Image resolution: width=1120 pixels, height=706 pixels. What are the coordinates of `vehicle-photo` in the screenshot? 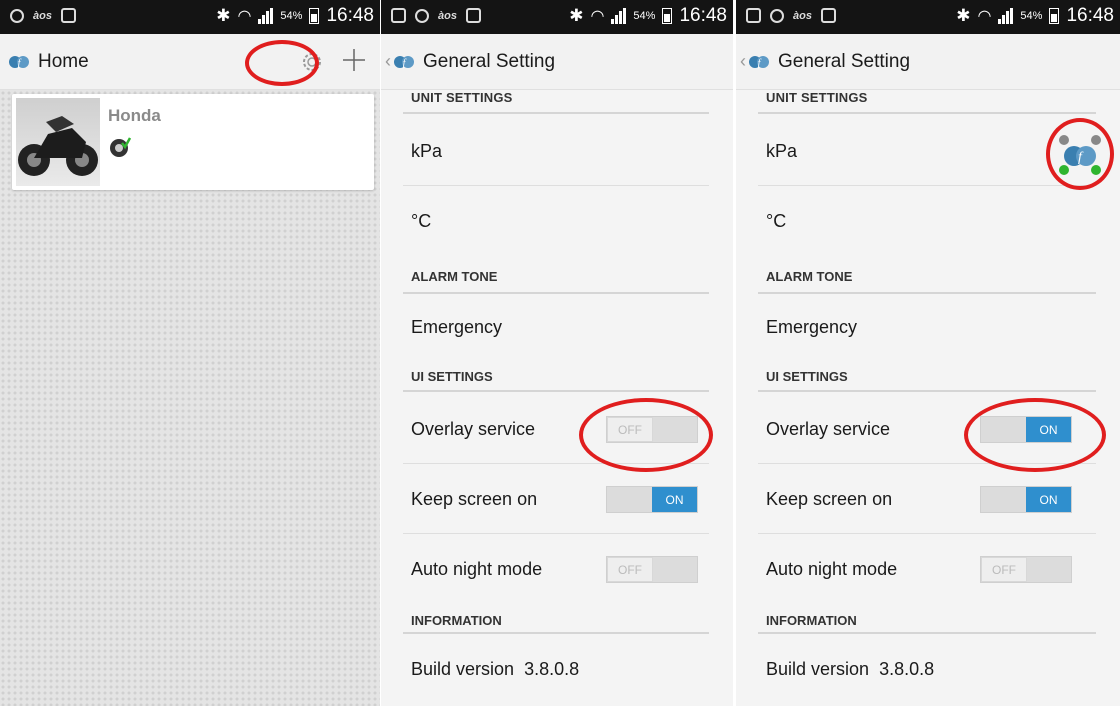 It's located at (58, 142).